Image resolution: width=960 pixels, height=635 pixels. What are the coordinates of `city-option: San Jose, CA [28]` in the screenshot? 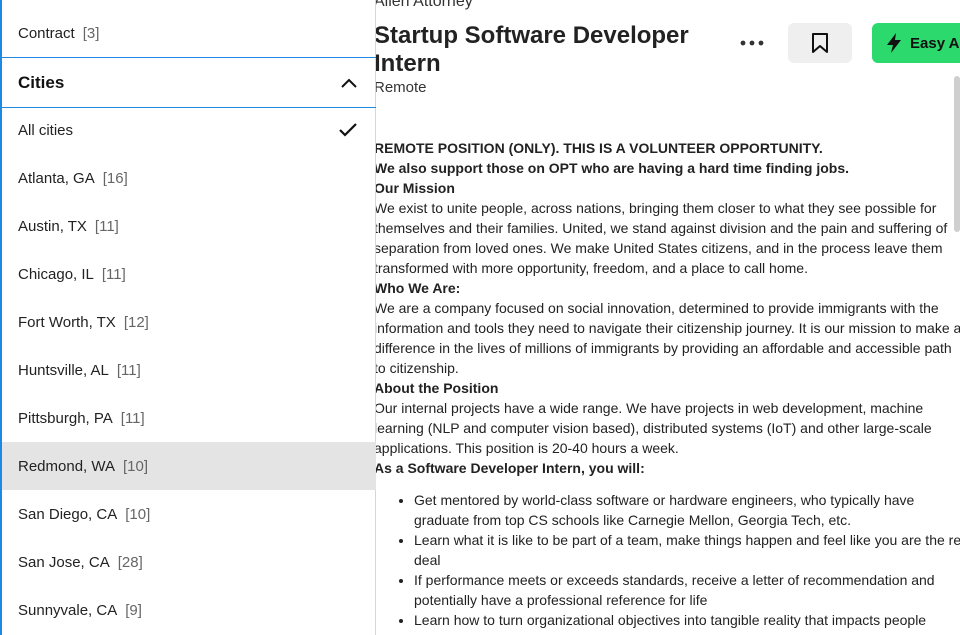 It's located at (189, 562).